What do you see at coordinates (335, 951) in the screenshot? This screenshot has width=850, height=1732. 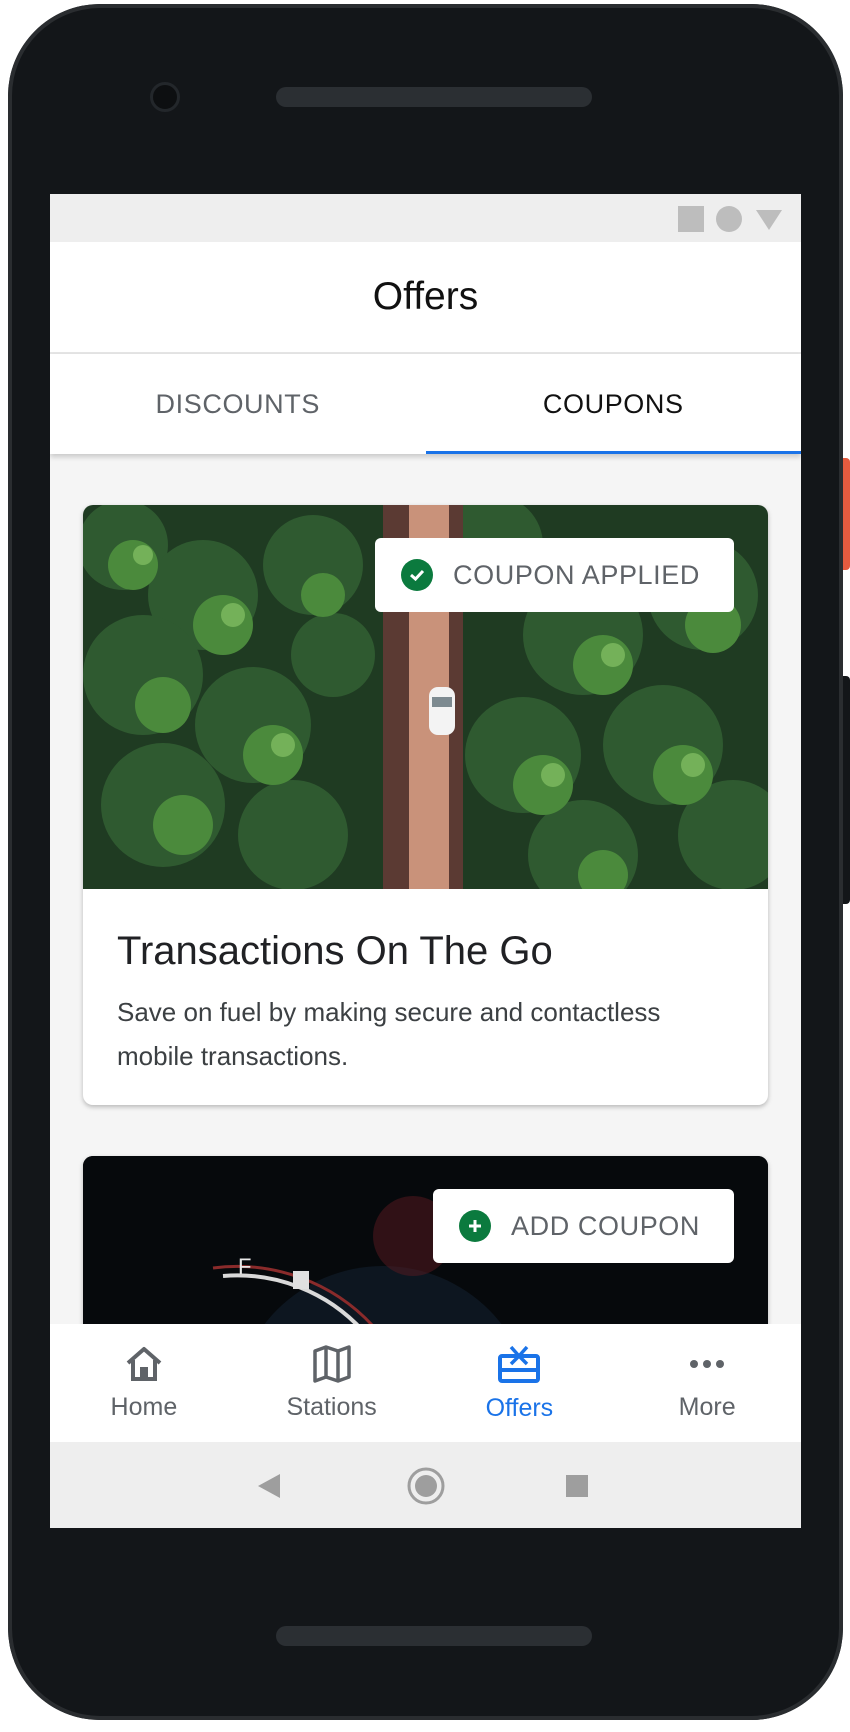 I see `card-title: Transactions On The Go` at bounding box center [335, 951].